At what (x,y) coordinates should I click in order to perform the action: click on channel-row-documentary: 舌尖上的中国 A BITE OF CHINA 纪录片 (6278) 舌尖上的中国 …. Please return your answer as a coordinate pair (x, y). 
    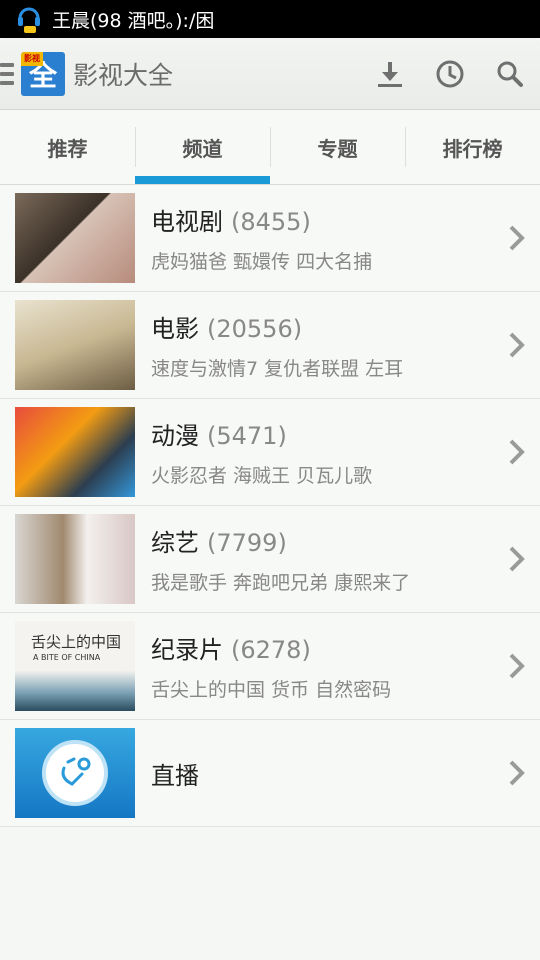
    Looking at the image, I should click on (270, 666).